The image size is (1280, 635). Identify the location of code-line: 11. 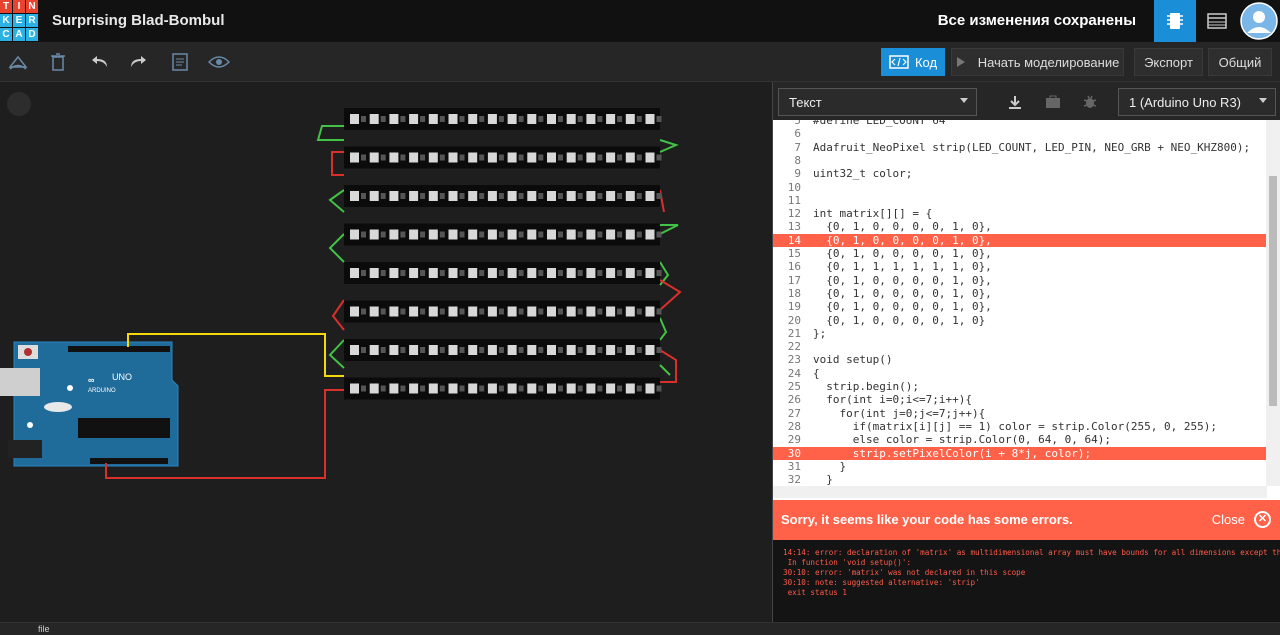
(1020, 200).